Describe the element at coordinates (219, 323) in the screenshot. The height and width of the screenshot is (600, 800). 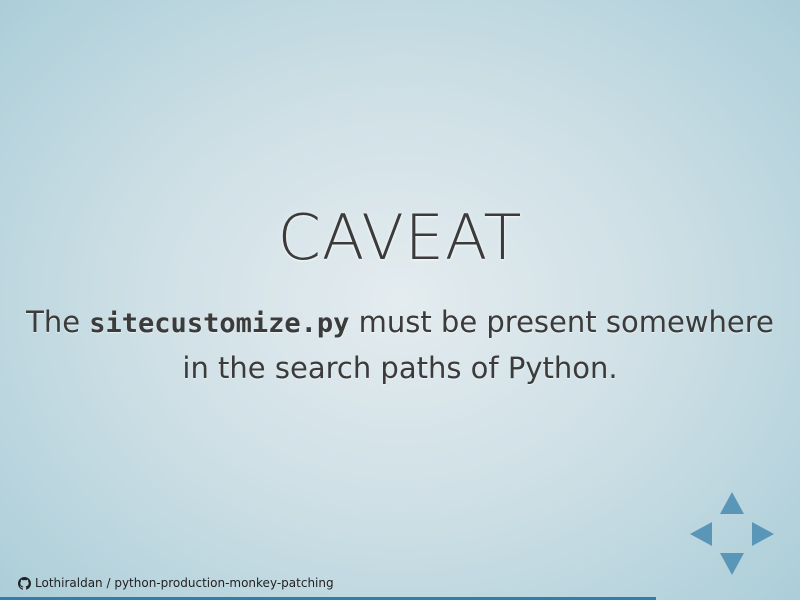
I see `inline-code: sitecustomize.py` at that location.